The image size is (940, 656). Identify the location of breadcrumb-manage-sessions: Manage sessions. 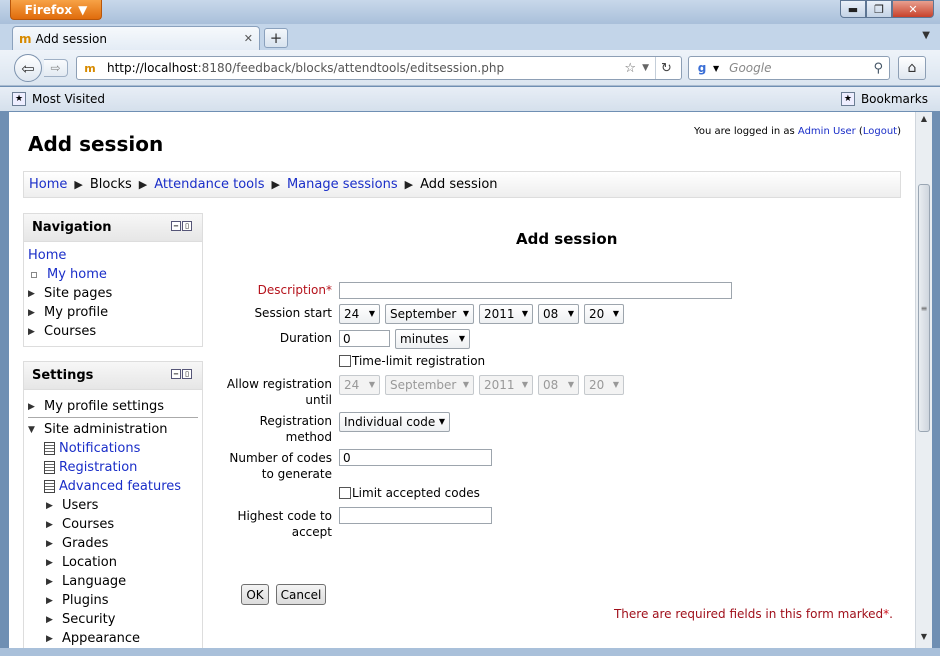
(342, 184).